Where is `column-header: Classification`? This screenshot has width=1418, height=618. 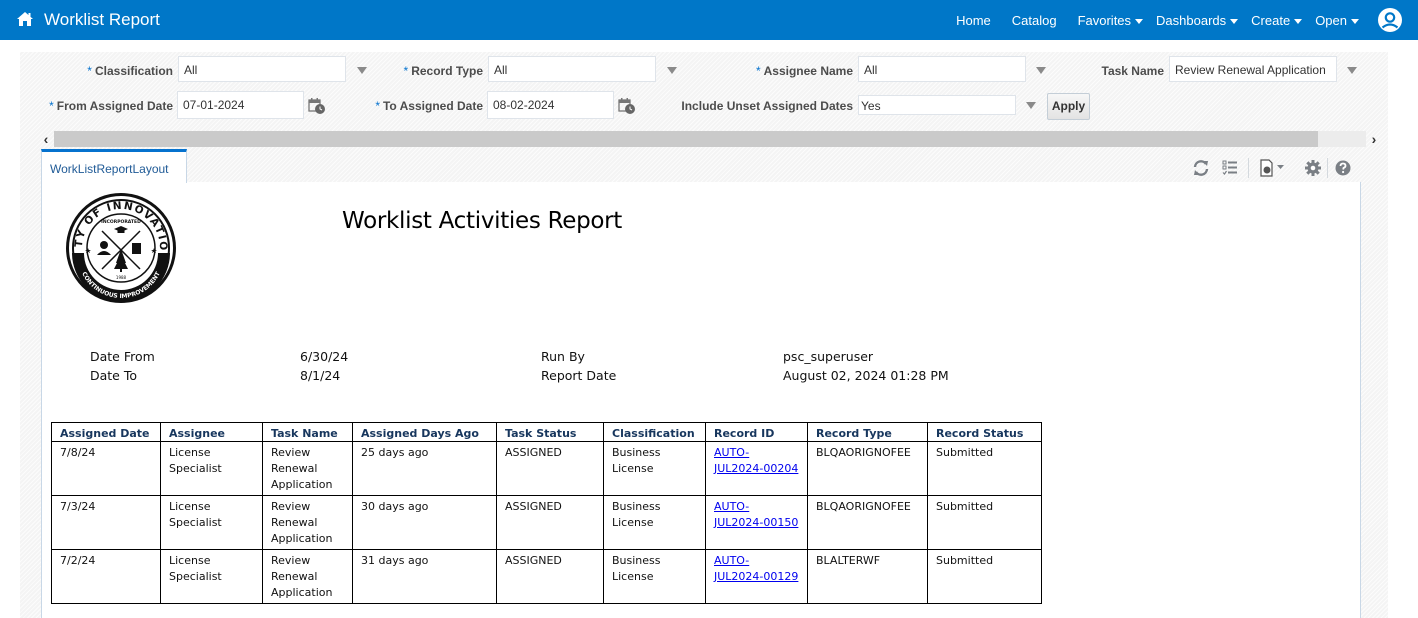
column-header: Classification is located at coordinates (654, 432).